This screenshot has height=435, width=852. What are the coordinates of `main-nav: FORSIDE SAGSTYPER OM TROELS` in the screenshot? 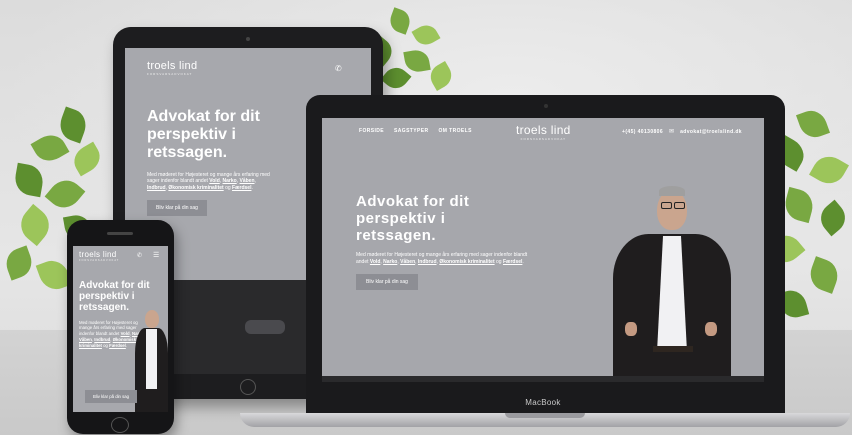 It's located at (415, 131).